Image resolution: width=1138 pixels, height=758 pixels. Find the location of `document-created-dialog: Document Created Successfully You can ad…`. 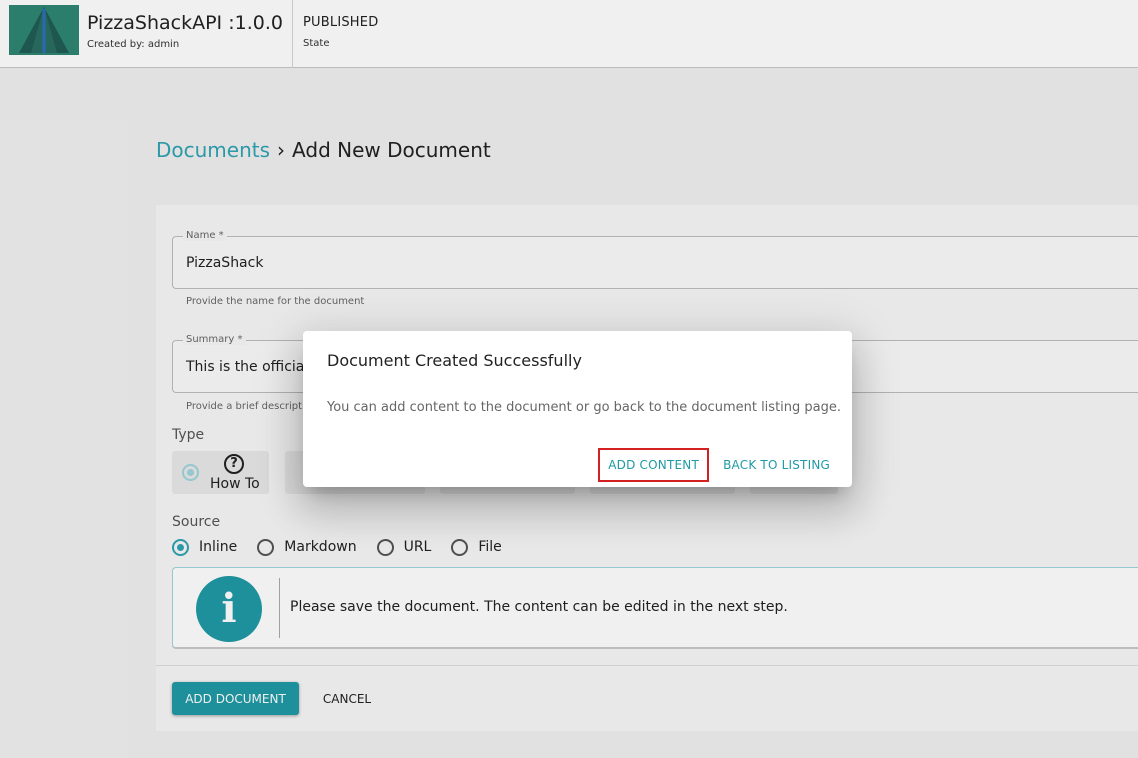

document-created-dialog: Document Created Successfully You can ad… is located at coordinates (577, 409).